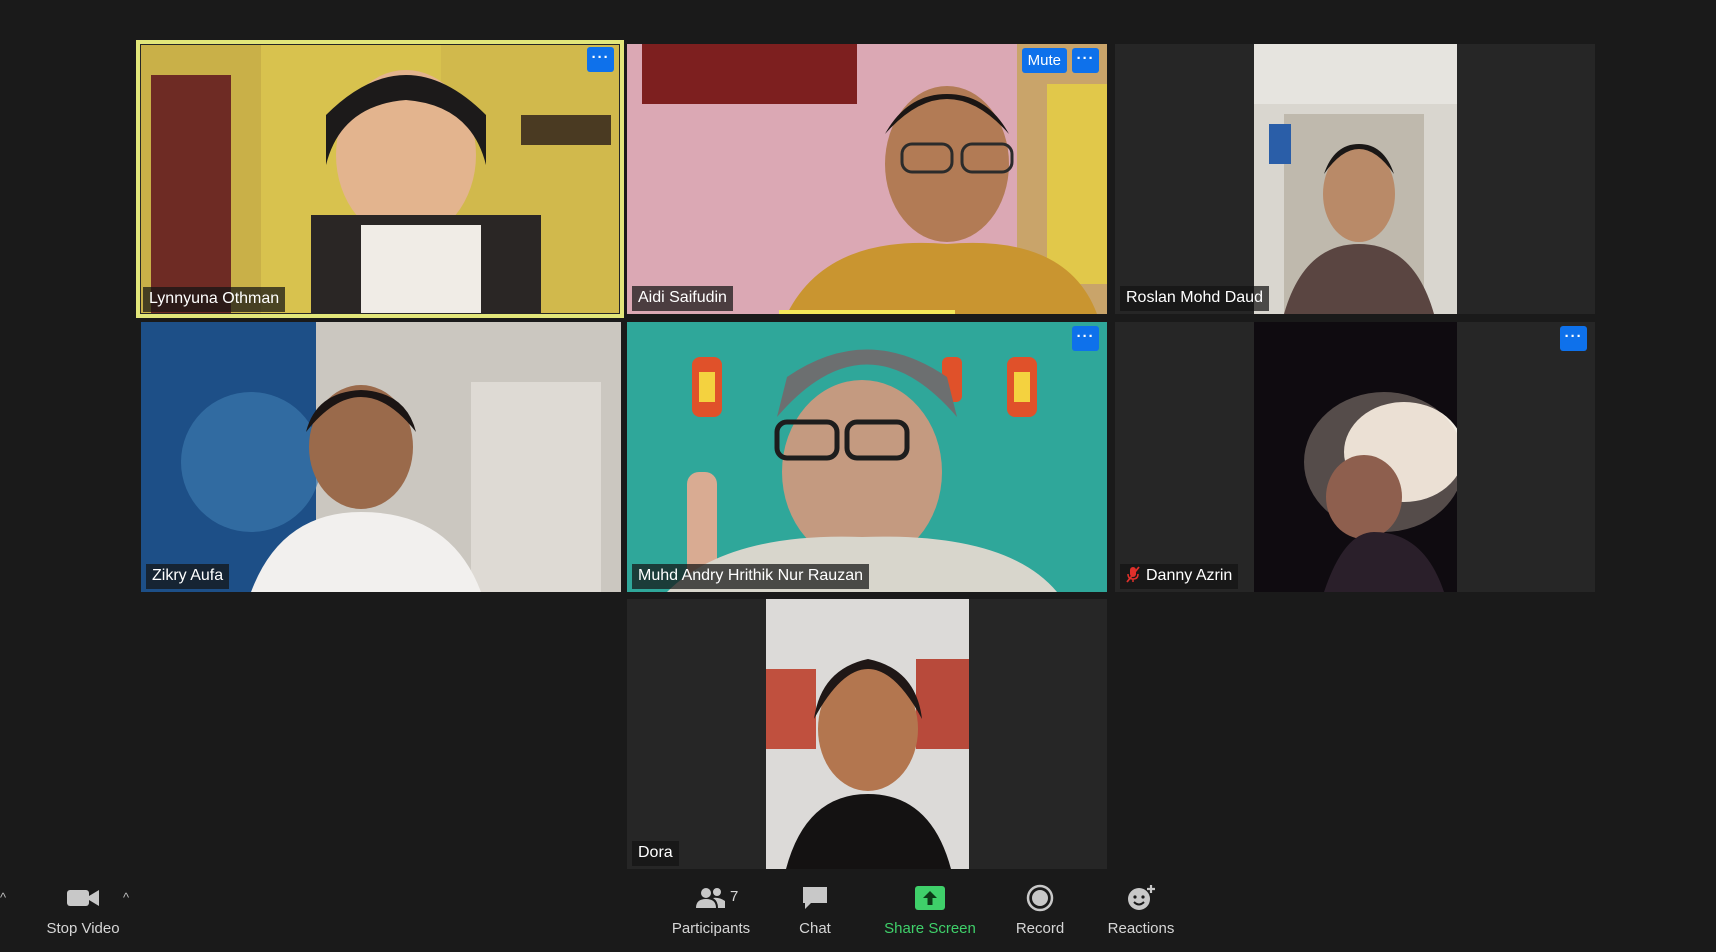  I want to click on video-tile-roslan: Roslan Mohd Daud, so click(1355, 179).